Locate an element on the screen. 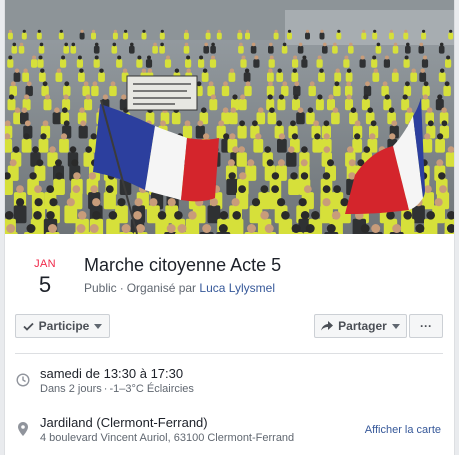  going-button: Participe is located at coordinates (62, 326).